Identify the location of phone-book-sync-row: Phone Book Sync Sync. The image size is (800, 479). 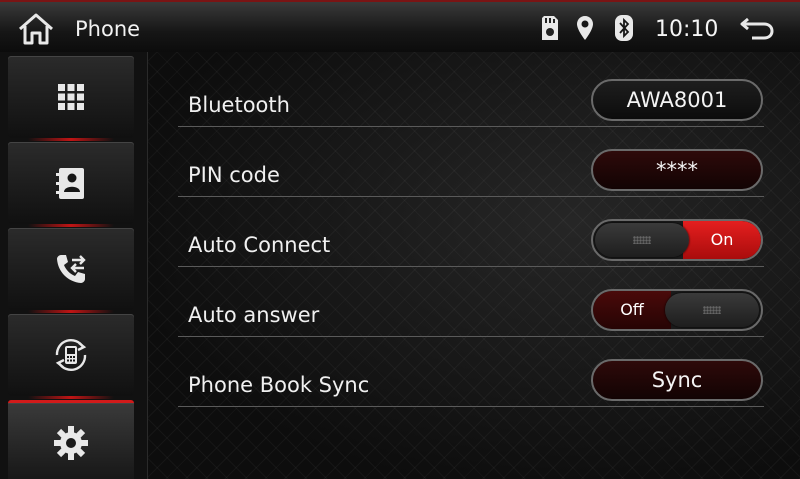
(471, 372).